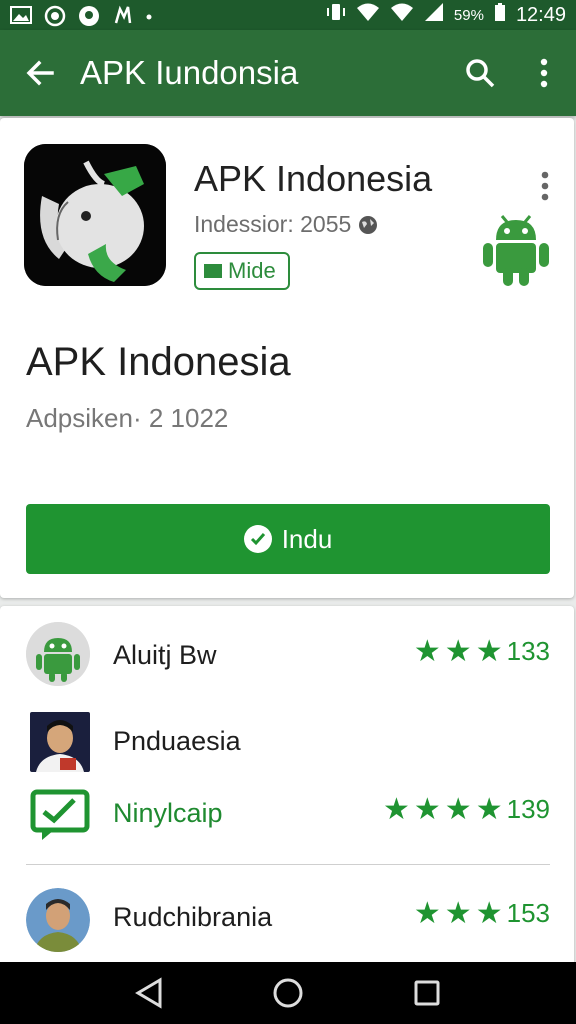  What do you see at coordinates (252, 270) in the screenshot?
I see `badge-label: Mide` at bounding box center [252, 270].